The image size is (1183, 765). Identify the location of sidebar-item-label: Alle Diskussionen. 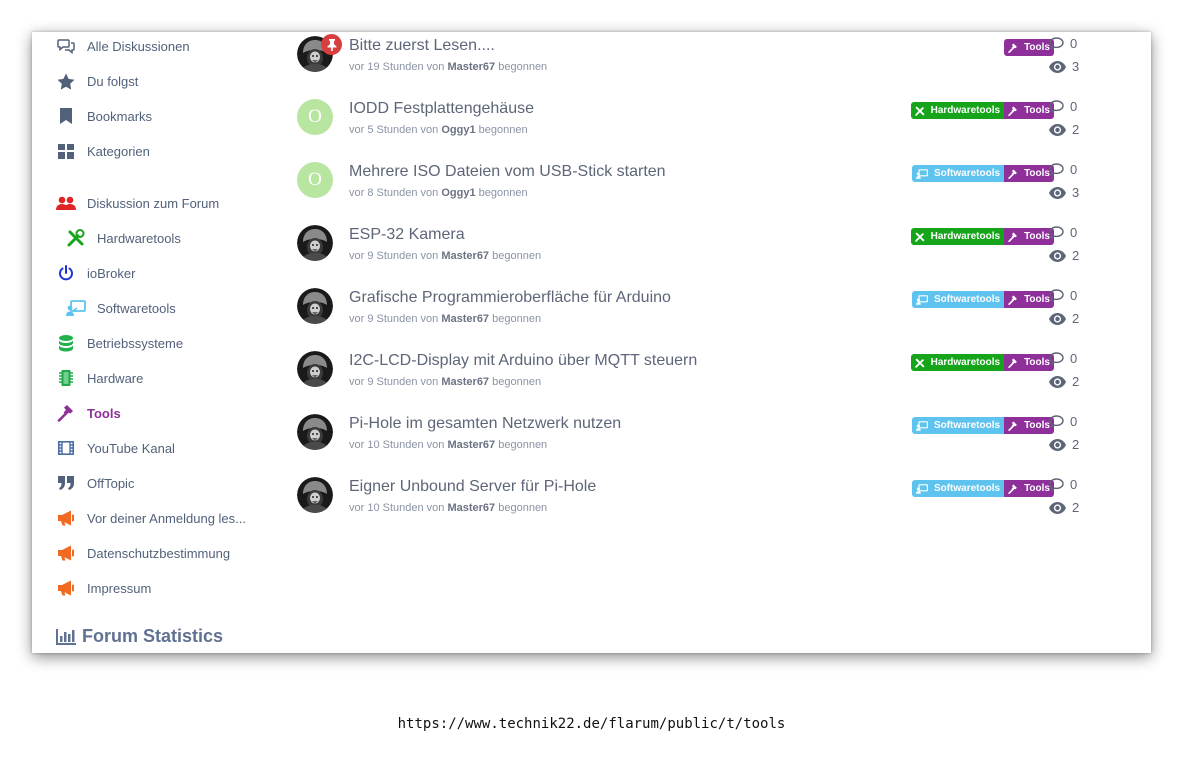
(138, 46).